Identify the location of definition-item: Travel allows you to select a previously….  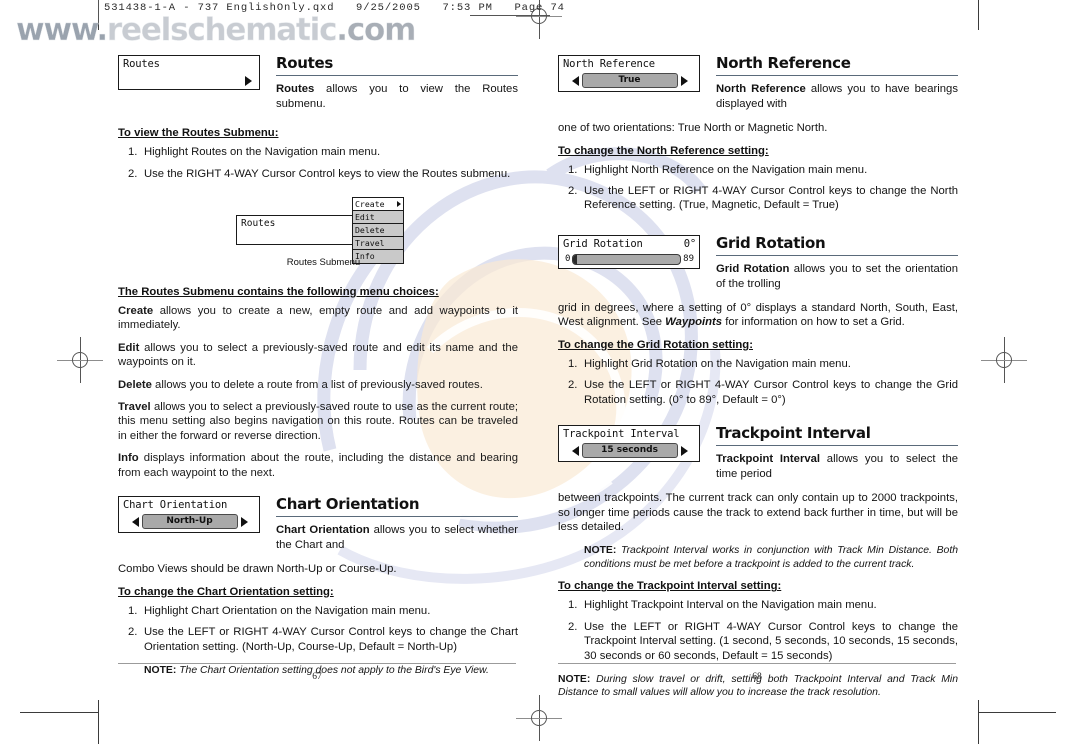
(318, 421).